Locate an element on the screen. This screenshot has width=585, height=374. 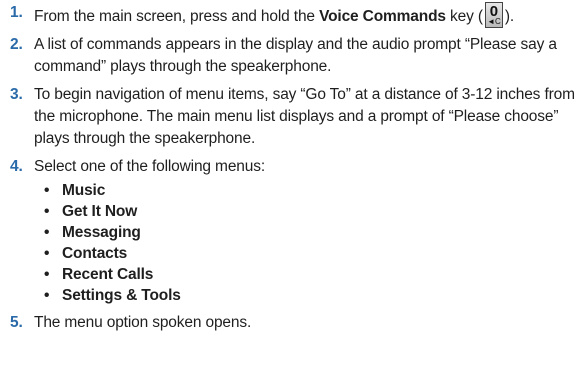
menu-item-music: • Music is located at coordinates (313, 190).